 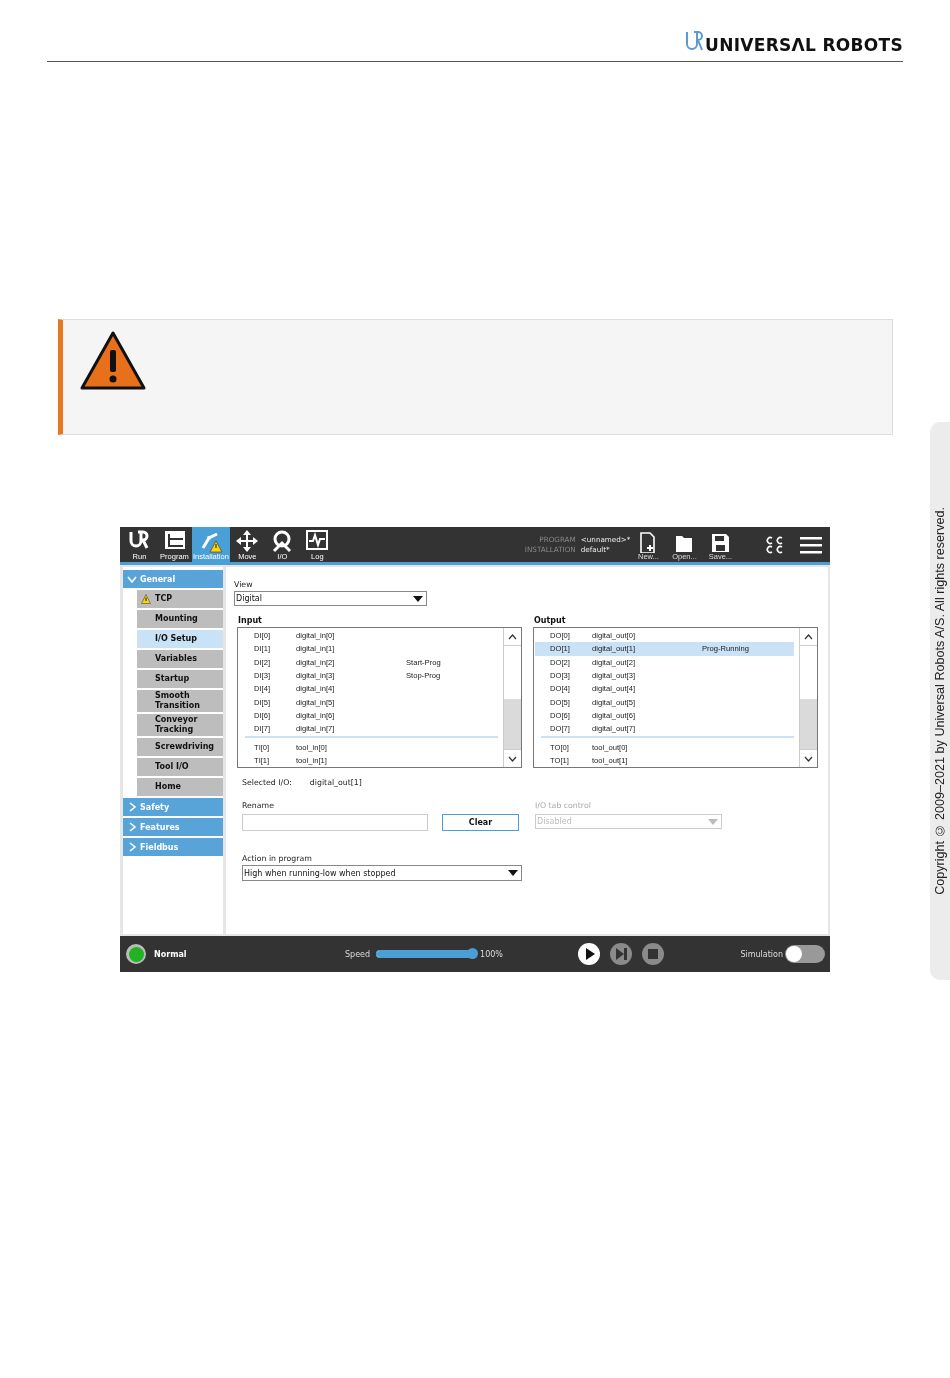 What do you see at coordinates (805, 954) in the screenshot?
I see `simulation-toggle` at bounding box center [805, 954].